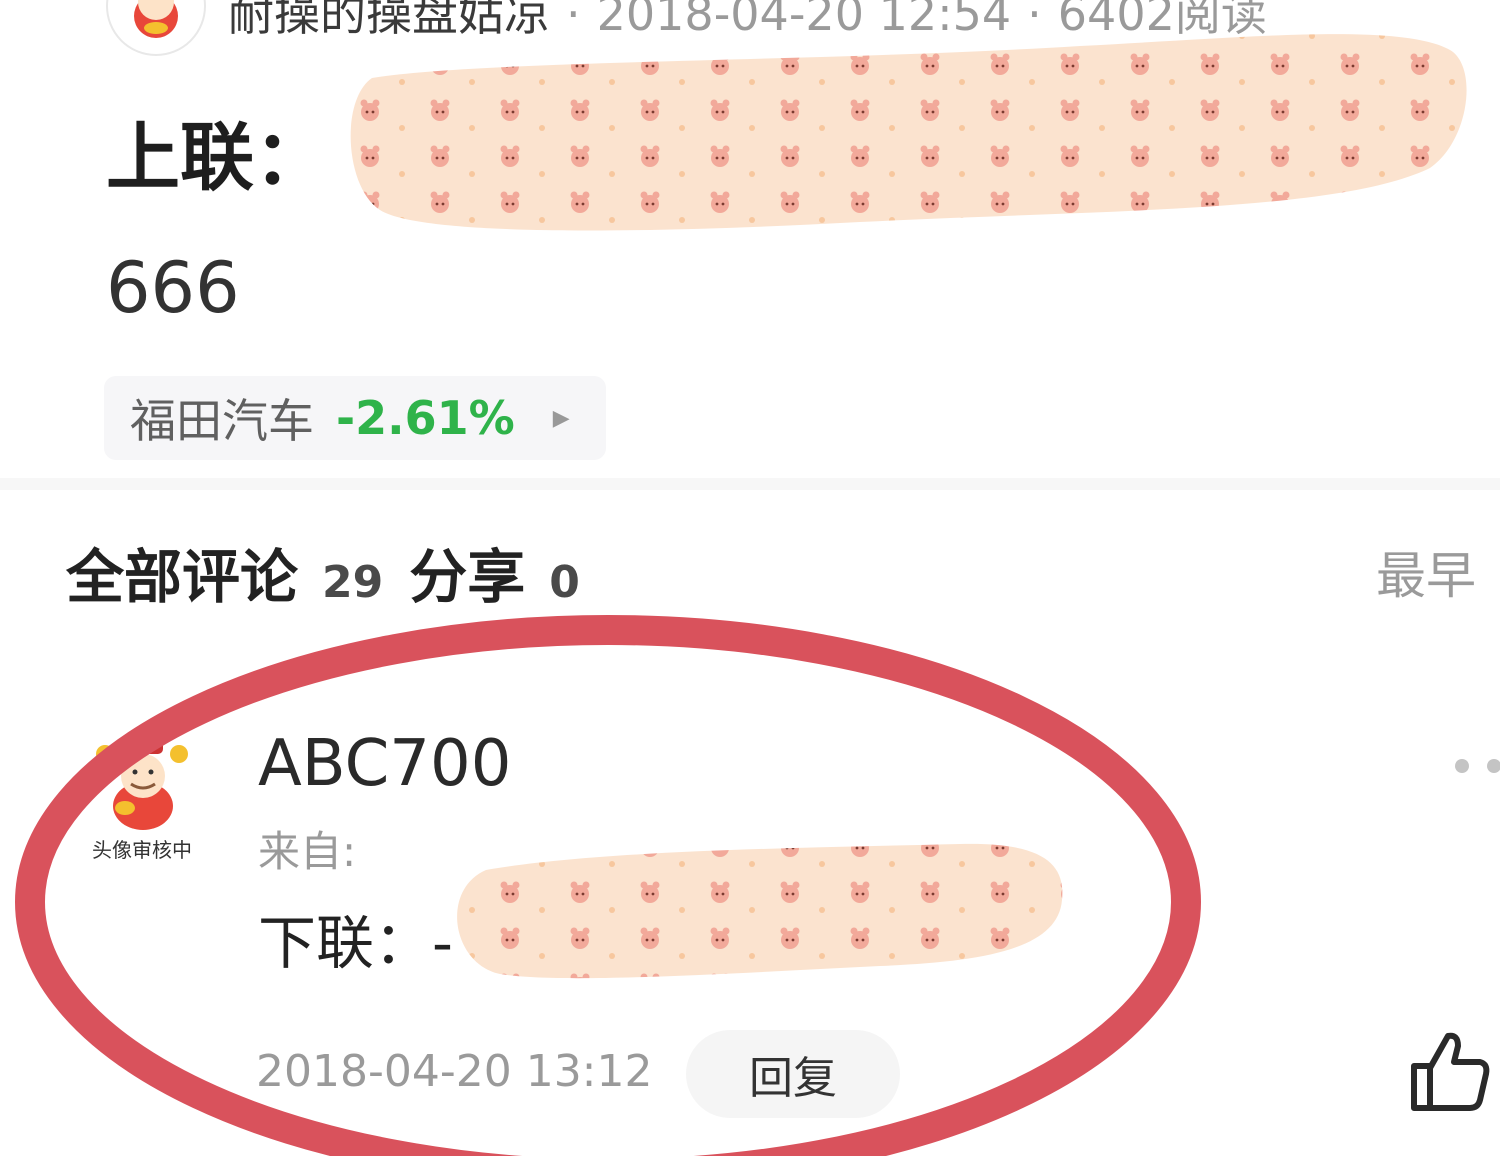 This screenshot has height=1156, width=1500. What do you see at coordinates (454, 1071) in the screenshot?
I see `comment-time: 2018-04-20 13:12` at bounding box center [454, 1071].